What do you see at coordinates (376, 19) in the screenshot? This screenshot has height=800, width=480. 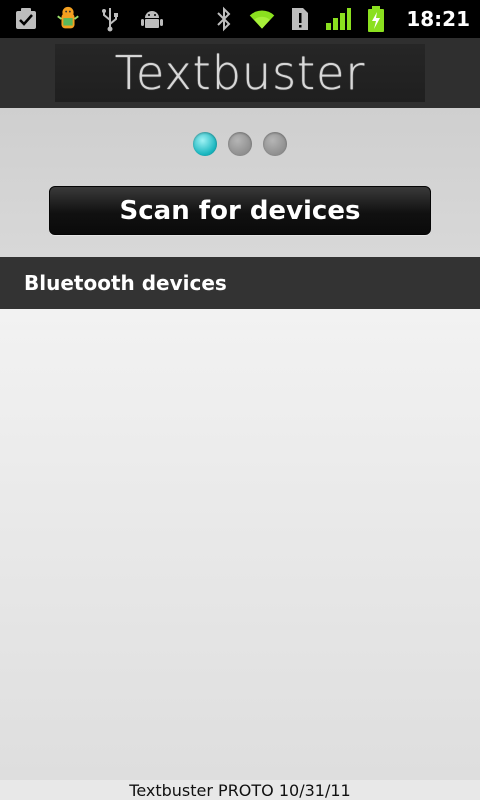 I see `battery-charging-icon` at bounding box center [376, 19].